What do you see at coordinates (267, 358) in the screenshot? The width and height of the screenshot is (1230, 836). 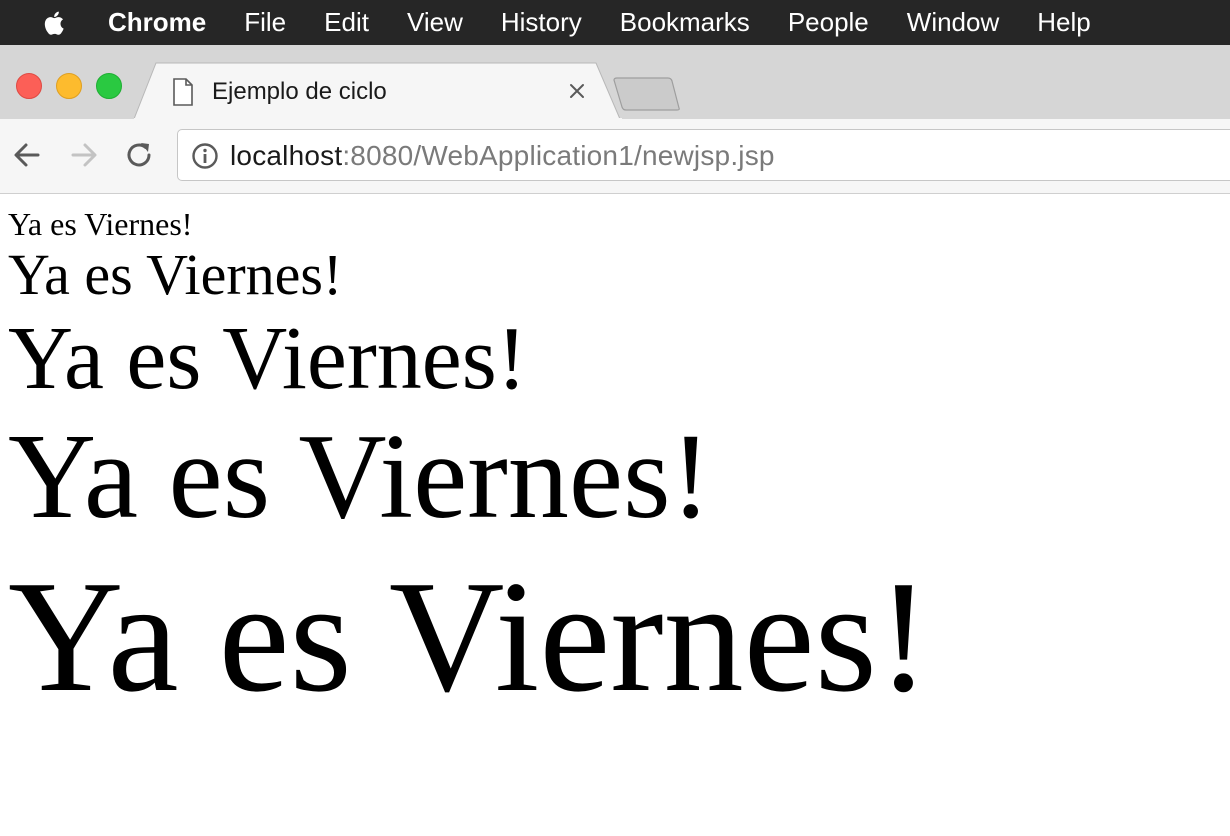 I see `text-line-3: Ya es Viernes!` at bounding box center [267, 358].